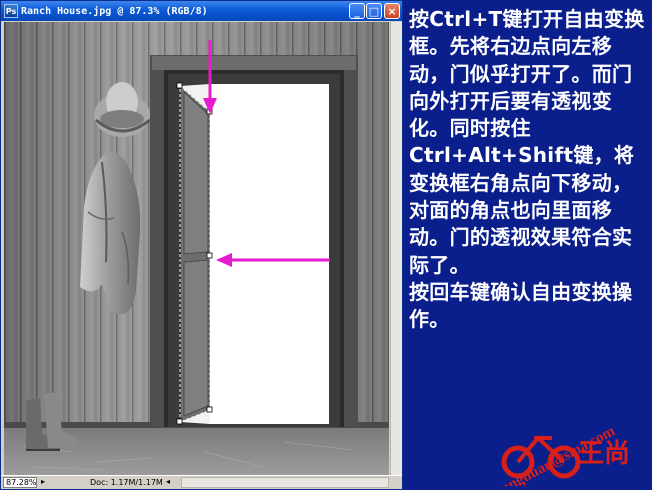  What do you see at coordinates (392, 11) in the screenshot?
I see `close-button: ×` at bounding box center [392, 11].